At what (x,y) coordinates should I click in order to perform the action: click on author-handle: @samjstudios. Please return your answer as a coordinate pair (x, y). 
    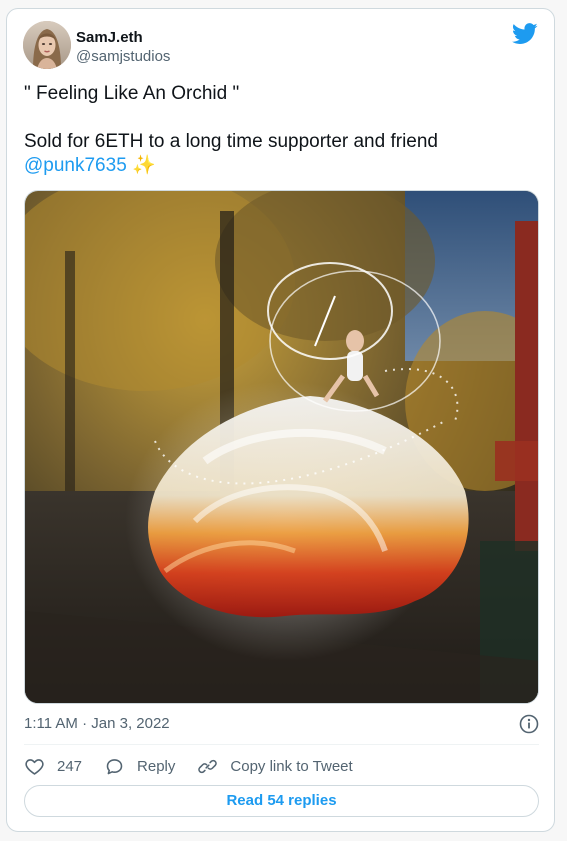
    Looking at the image, I should click on (123, 56).